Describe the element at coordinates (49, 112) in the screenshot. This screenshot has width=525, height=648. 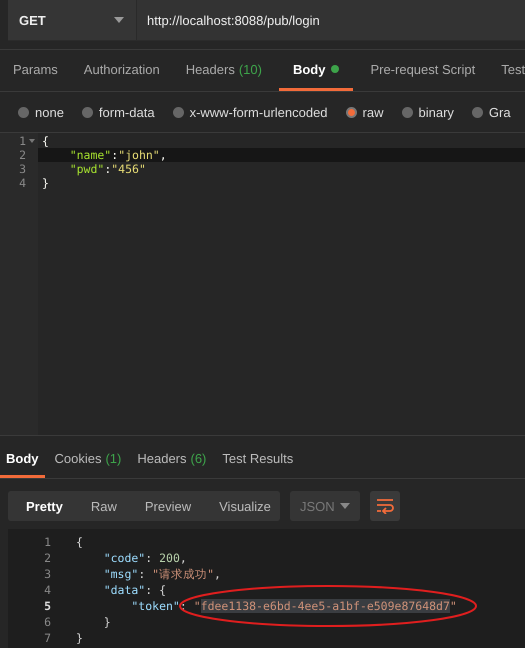
I see `radio-label: none` at that location.